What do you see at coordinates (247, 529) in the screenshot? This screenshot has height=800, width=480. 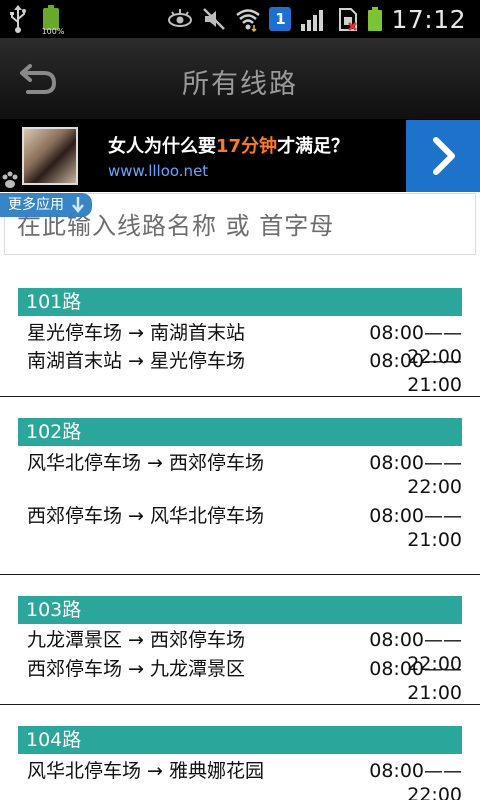 I see `route-direction: 西郊停车场 → 风华北停车场 08:00——21:00` at bounding box center [247, 529].